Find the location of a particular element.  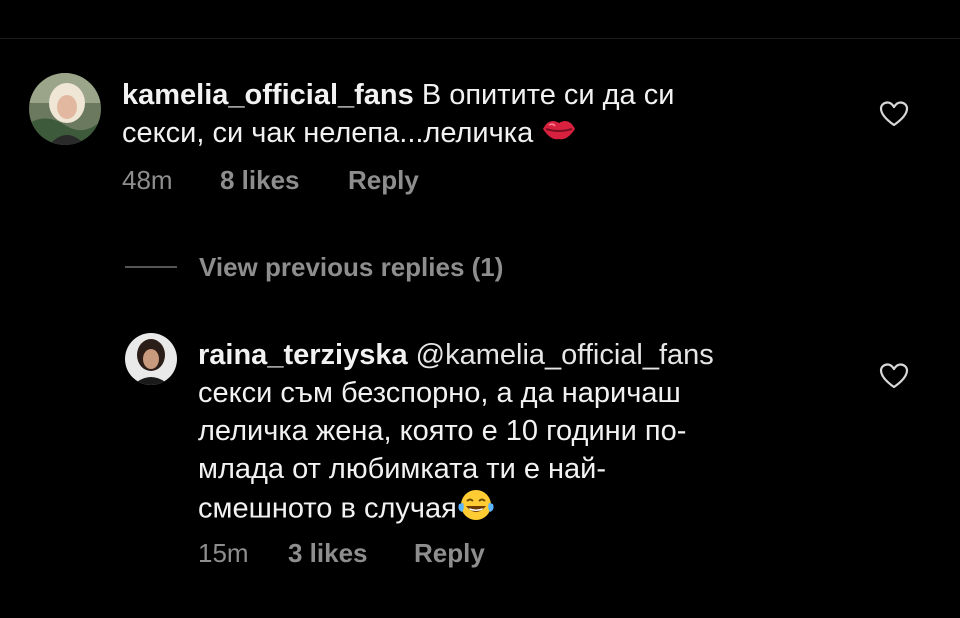

thread-divider is located at coordinates (151, 267).